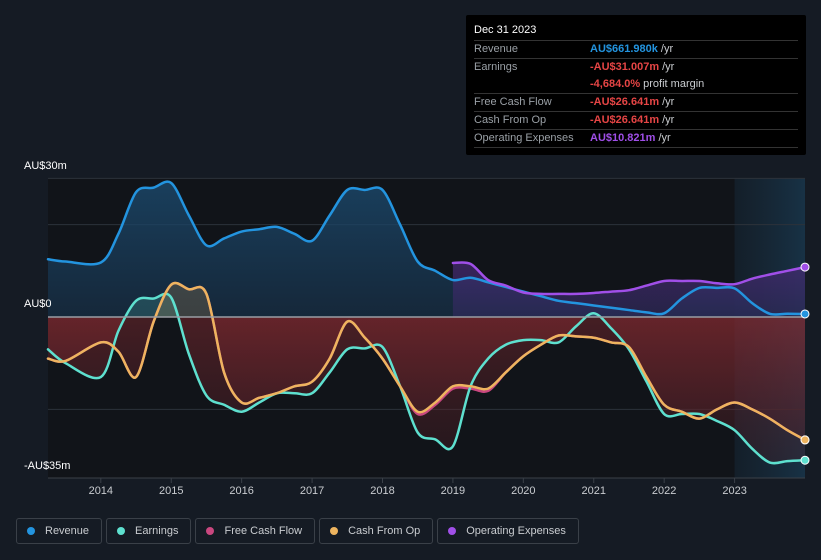 The width and height of the screenshot is (821, 560). I want to click on revenue-endpoint, so click(805, 314).